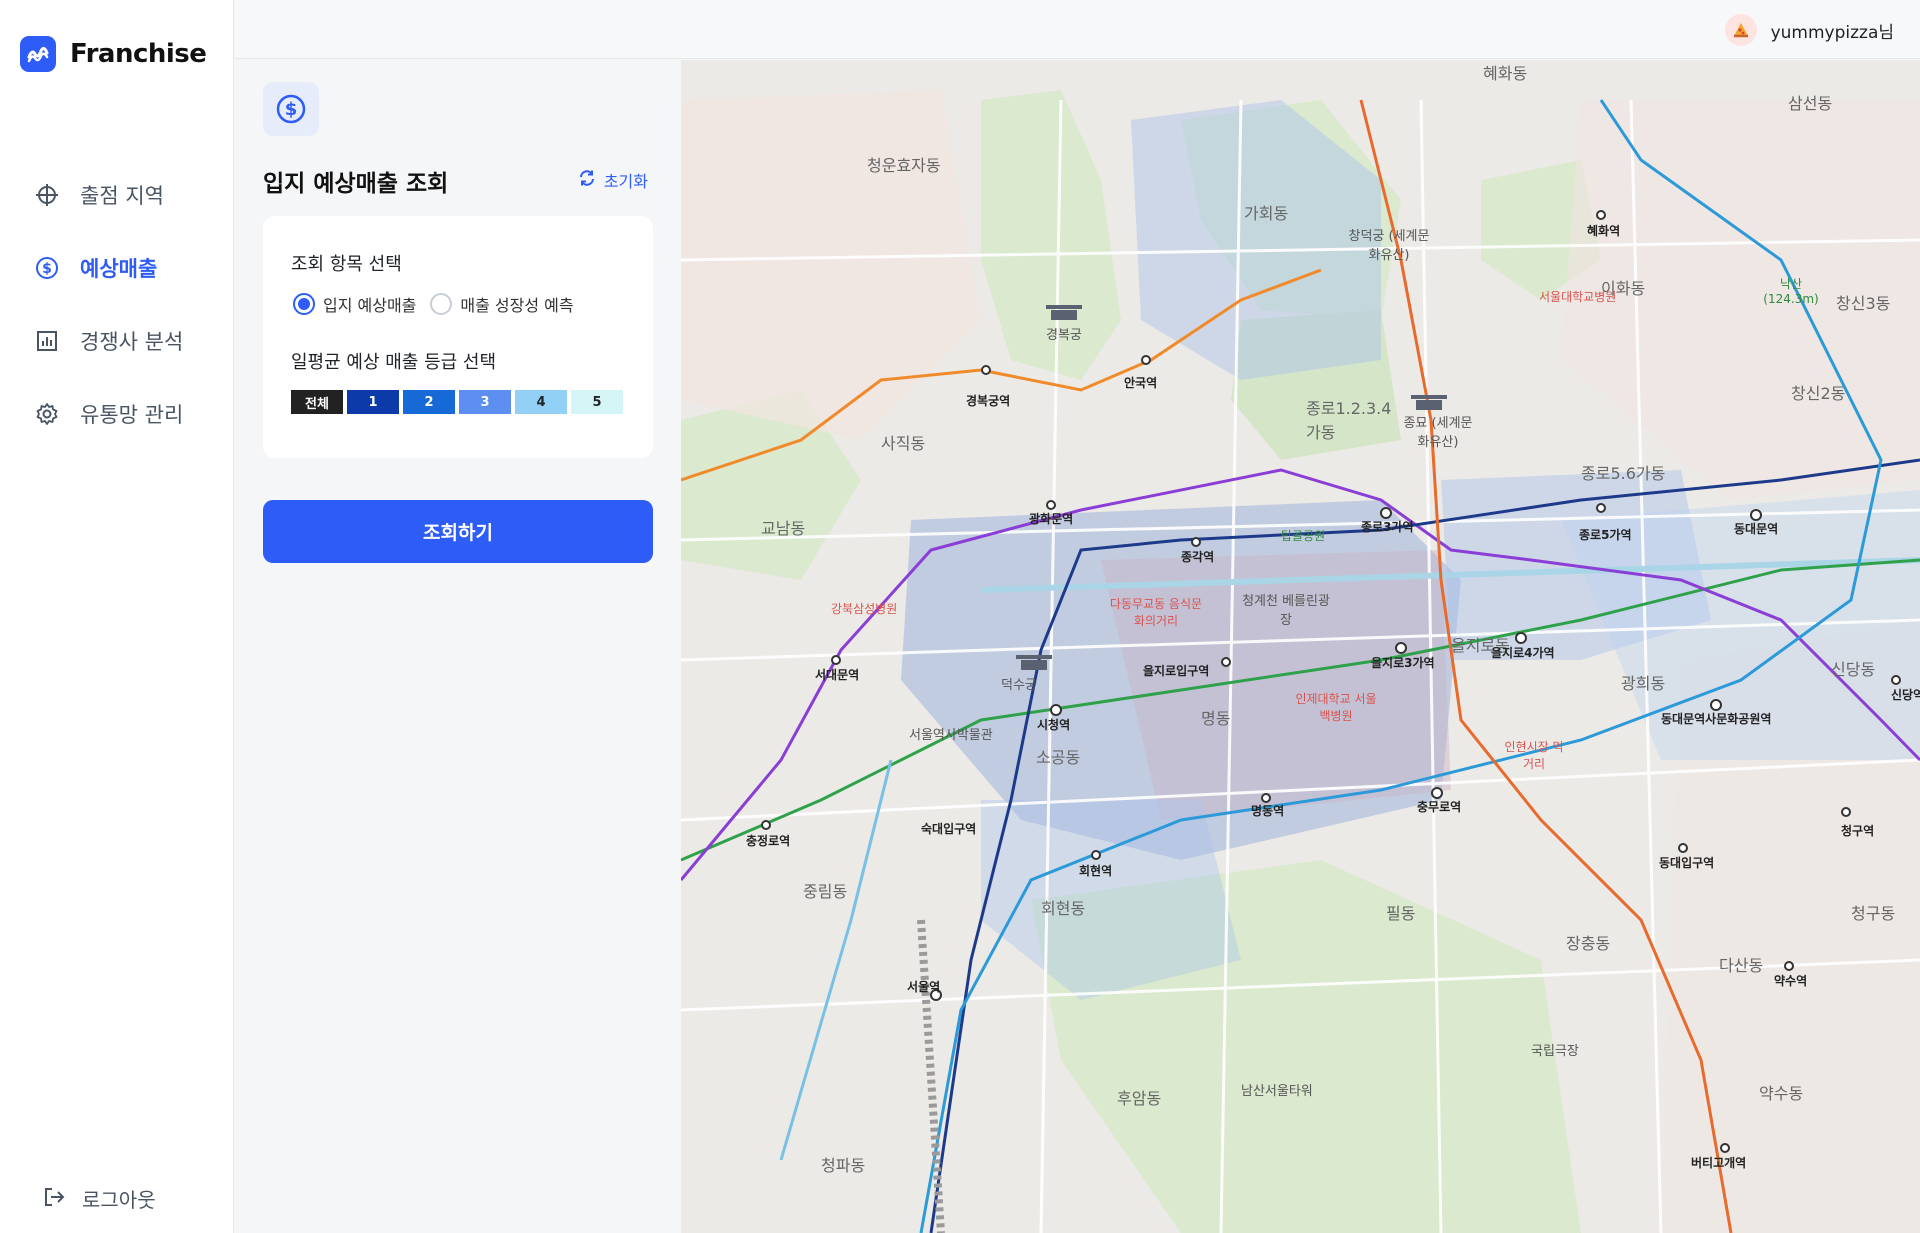  What do you see at coordinates (1623, 473) in the screenshot?
I see `map-district-label: 종로5.6가동` at bounding box center [1623, 473].